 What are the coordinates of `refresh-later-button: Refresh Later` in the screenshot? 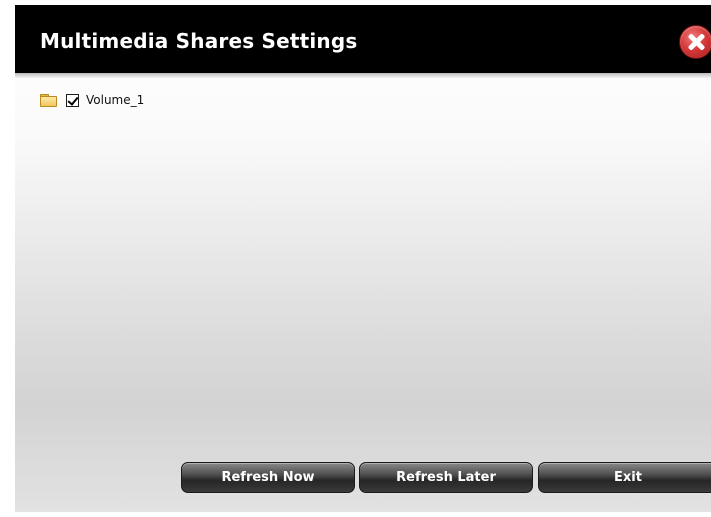 It's located at (446, 477).